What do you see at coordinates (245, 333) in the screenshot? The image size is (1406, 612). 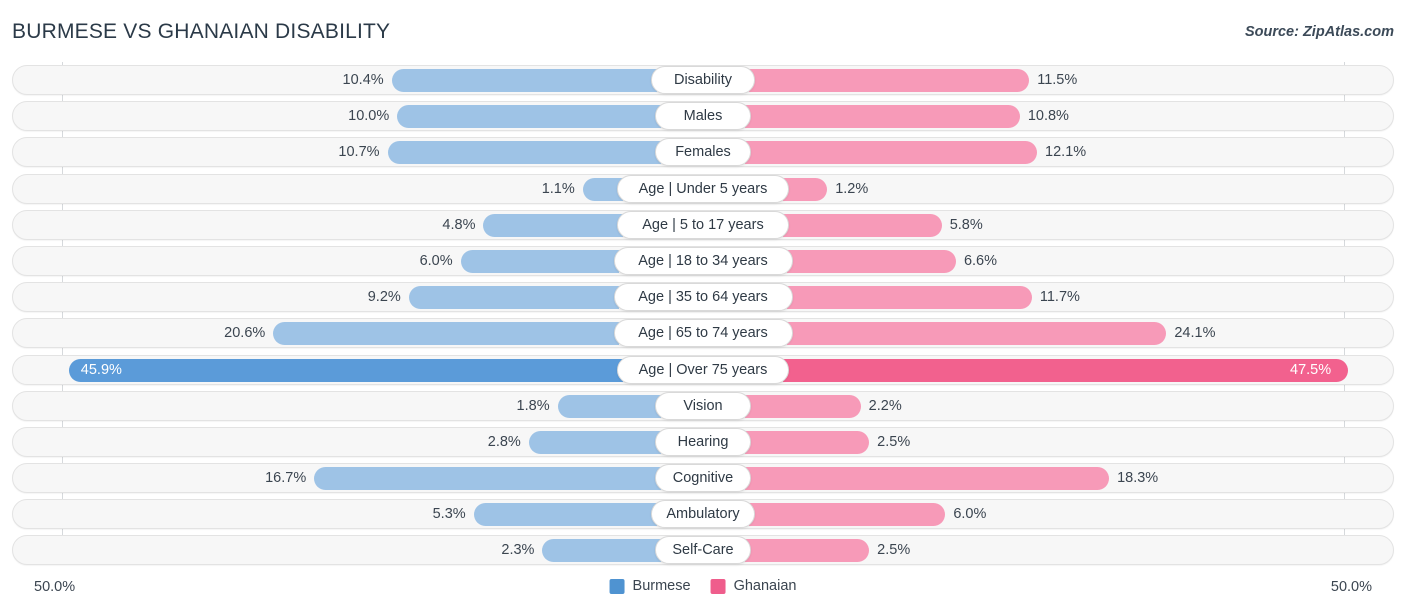 I see `value-label-burmese: 20.6%` at bounding box center [245, 333].